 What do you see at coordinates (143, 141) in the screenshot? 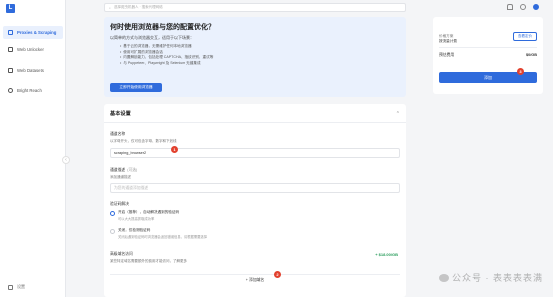
I see `name-hint: 以字母开头，仅可包含字母、数字和下划线` at bounding box center [143, 141].